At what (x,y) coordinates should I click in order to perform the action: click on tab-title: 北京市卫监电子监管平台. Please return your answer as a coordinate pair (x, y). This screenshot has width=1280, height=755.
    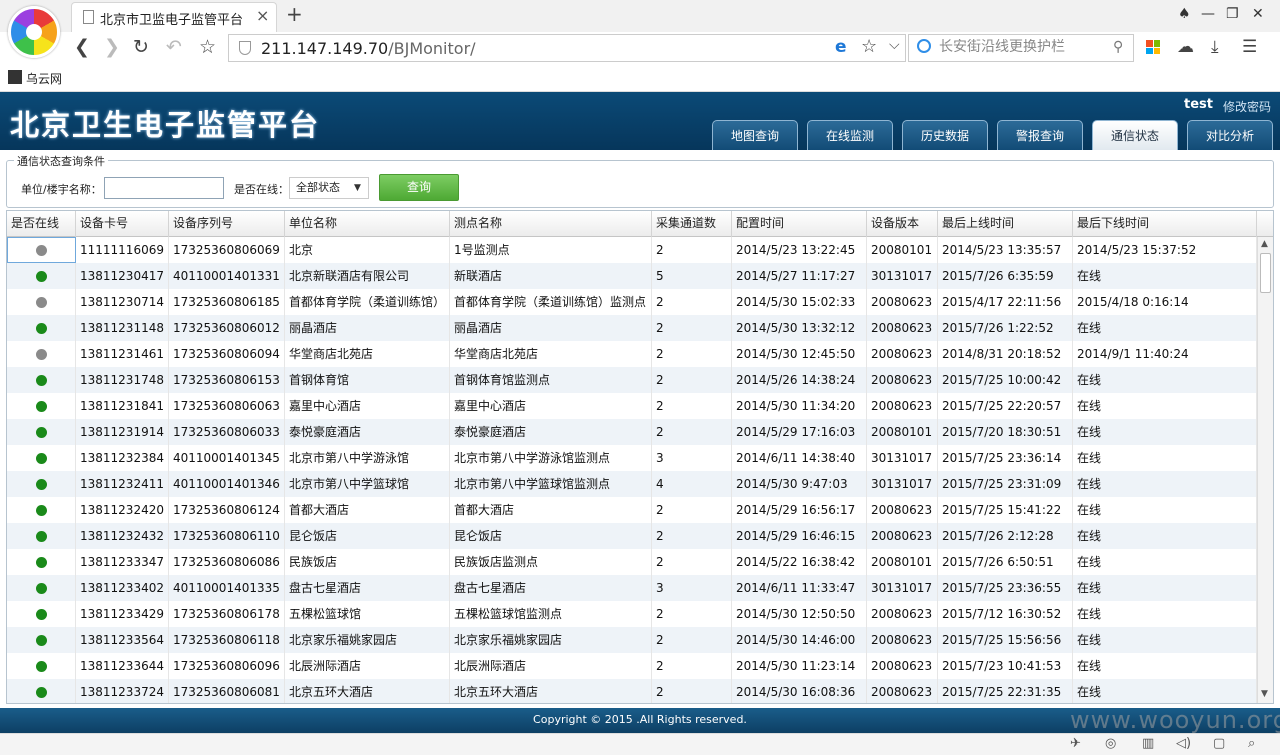
    Looking at the image, I should click on (172, 20).